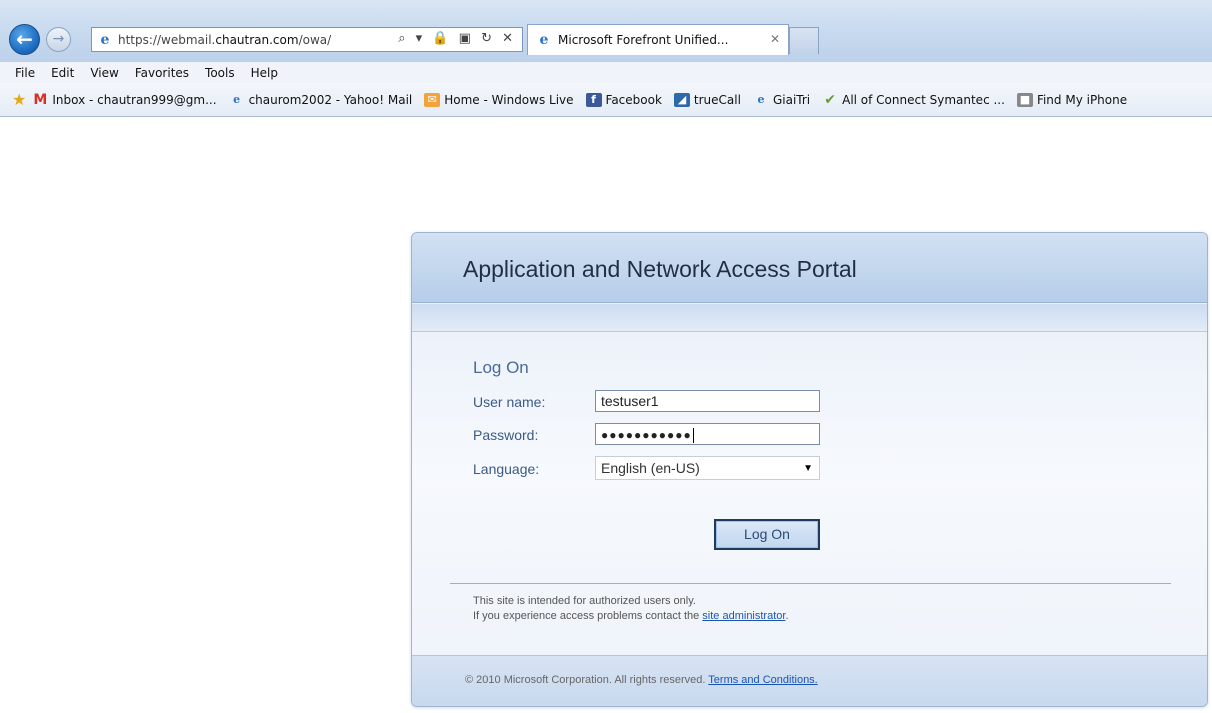 This screenshot has width=1212, height=713. What do you see at coordinates (810, 583) in the screenshot?
I see `divider` at bounding box center [810, 583].